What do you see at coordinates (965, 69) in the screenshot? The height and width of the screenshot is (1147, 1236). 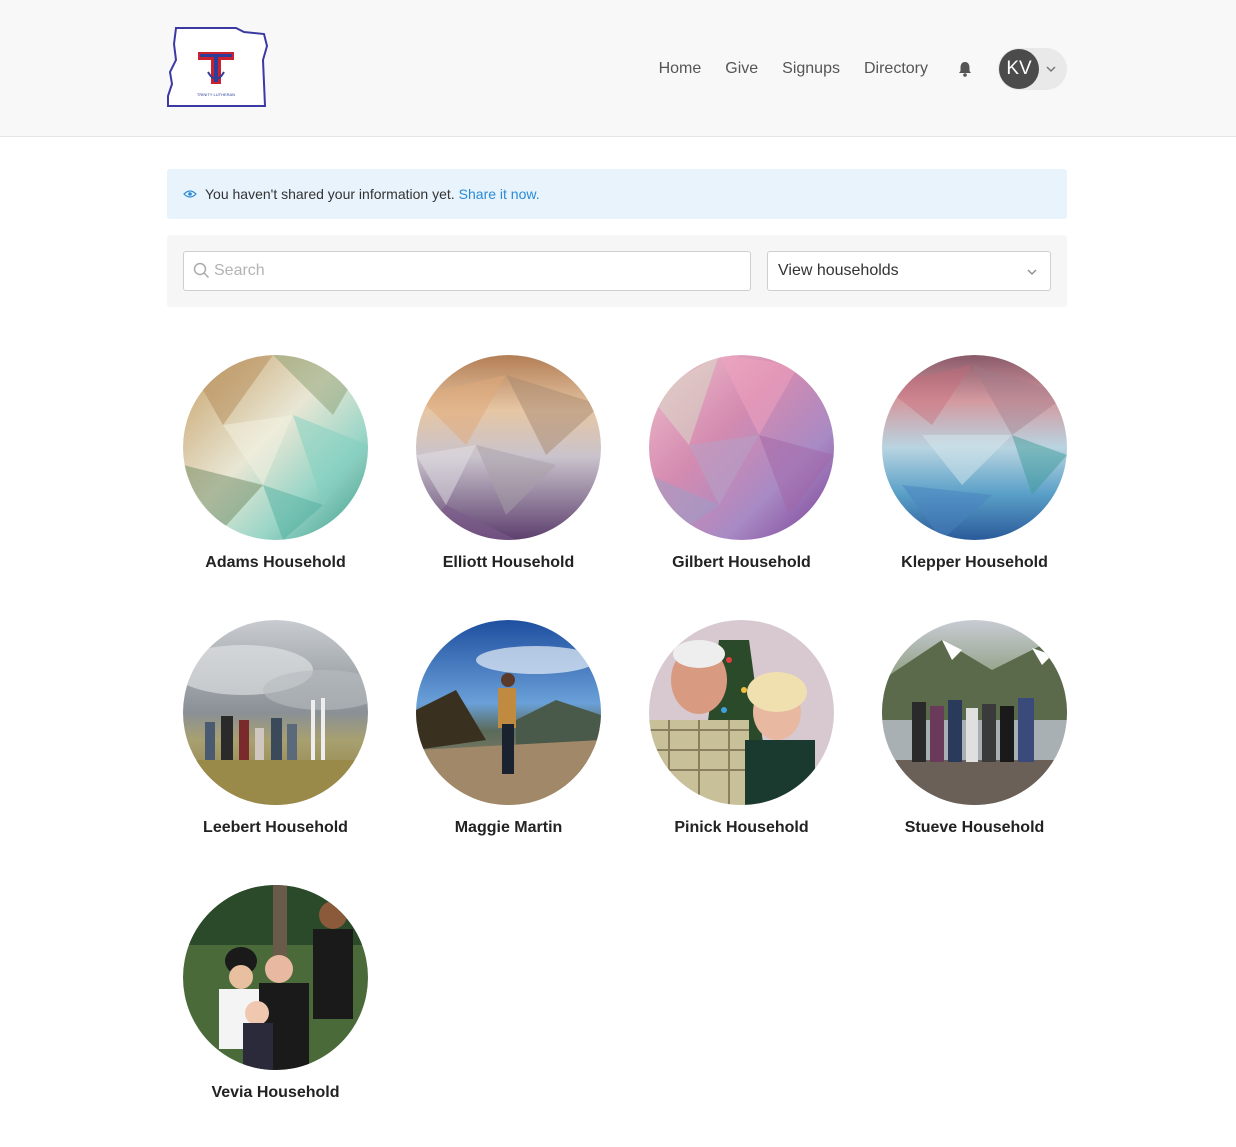 I see `bell-icon` at bounding box center [965, 69].